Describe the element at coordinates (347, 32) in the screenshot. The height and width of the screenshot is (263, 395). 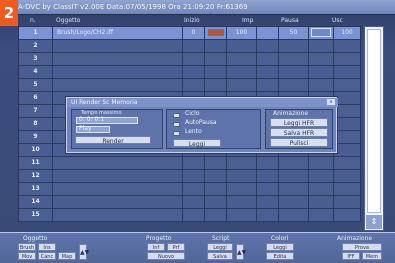
I see `row-usc: 100` at that location.